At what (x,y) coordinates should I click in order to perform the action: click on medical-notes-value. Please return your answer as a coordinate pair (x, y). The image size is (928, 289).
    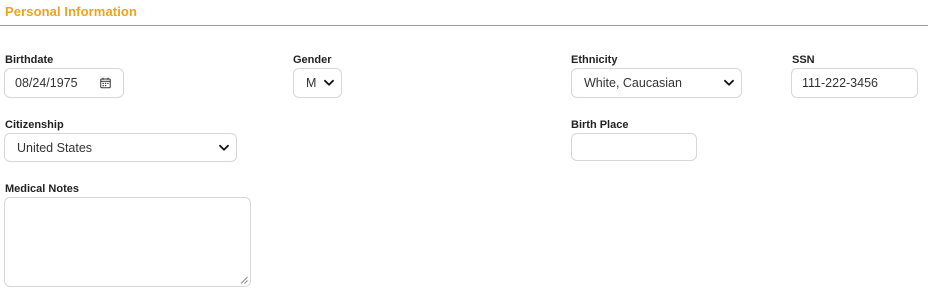
    Looking at the image, I should click on (10, 201).